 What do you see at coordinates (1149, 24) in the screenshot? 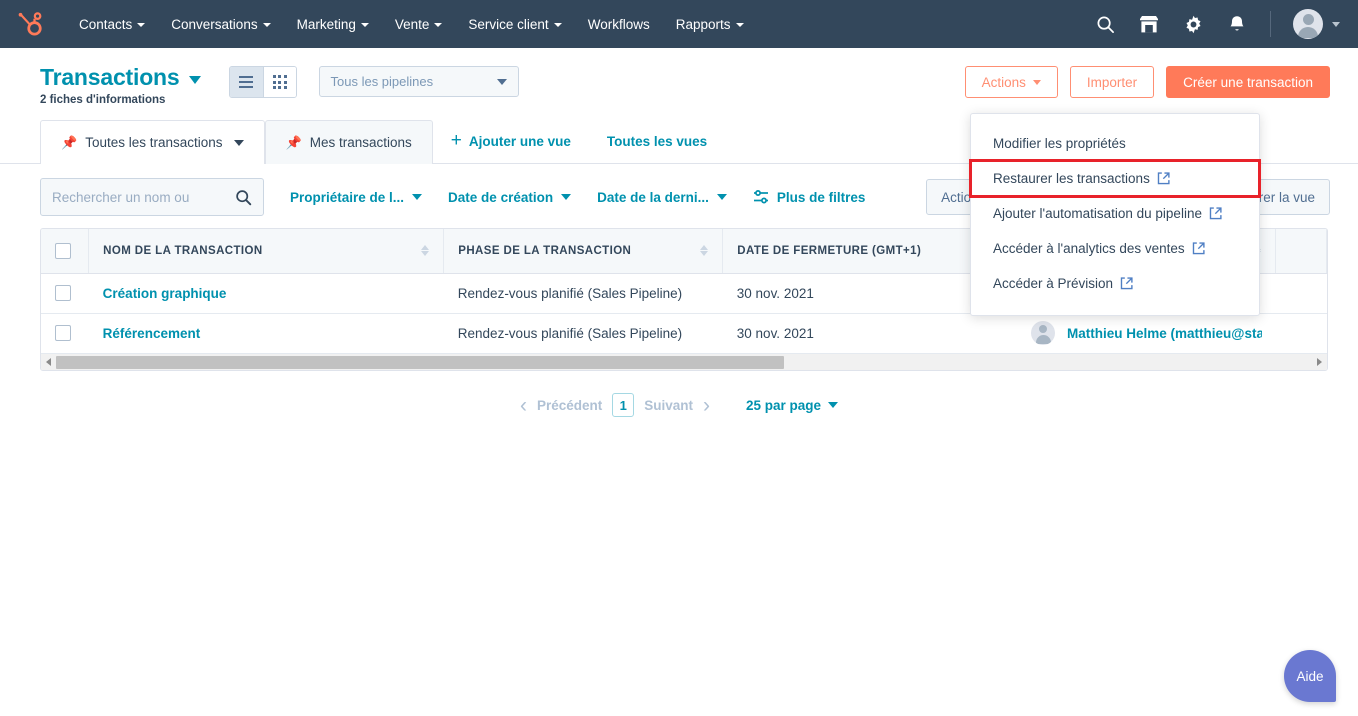
I see `marketplace-icon` at bounding box center [1149, 24].